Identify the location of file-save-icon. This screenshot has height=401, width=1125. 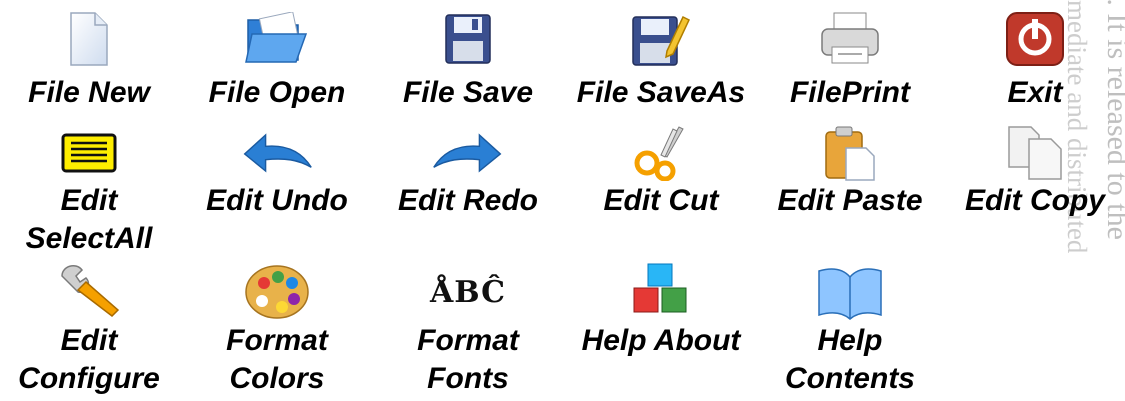
(468, 39).